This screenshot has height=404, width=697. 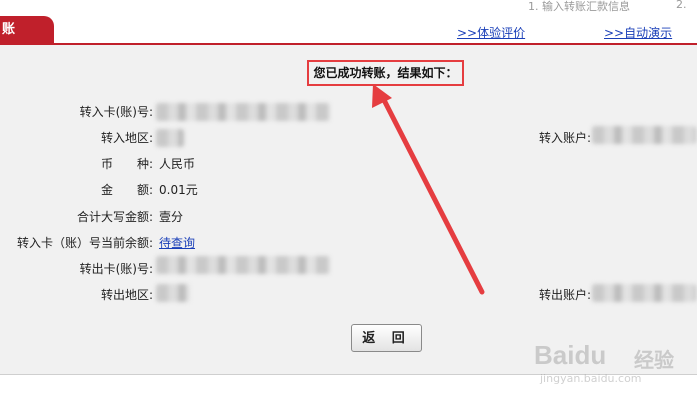 What do you see at coordinates (570, 355) in the screenshot?
I see `watermark-brand: Baidu` at bounding box center [570, 355].